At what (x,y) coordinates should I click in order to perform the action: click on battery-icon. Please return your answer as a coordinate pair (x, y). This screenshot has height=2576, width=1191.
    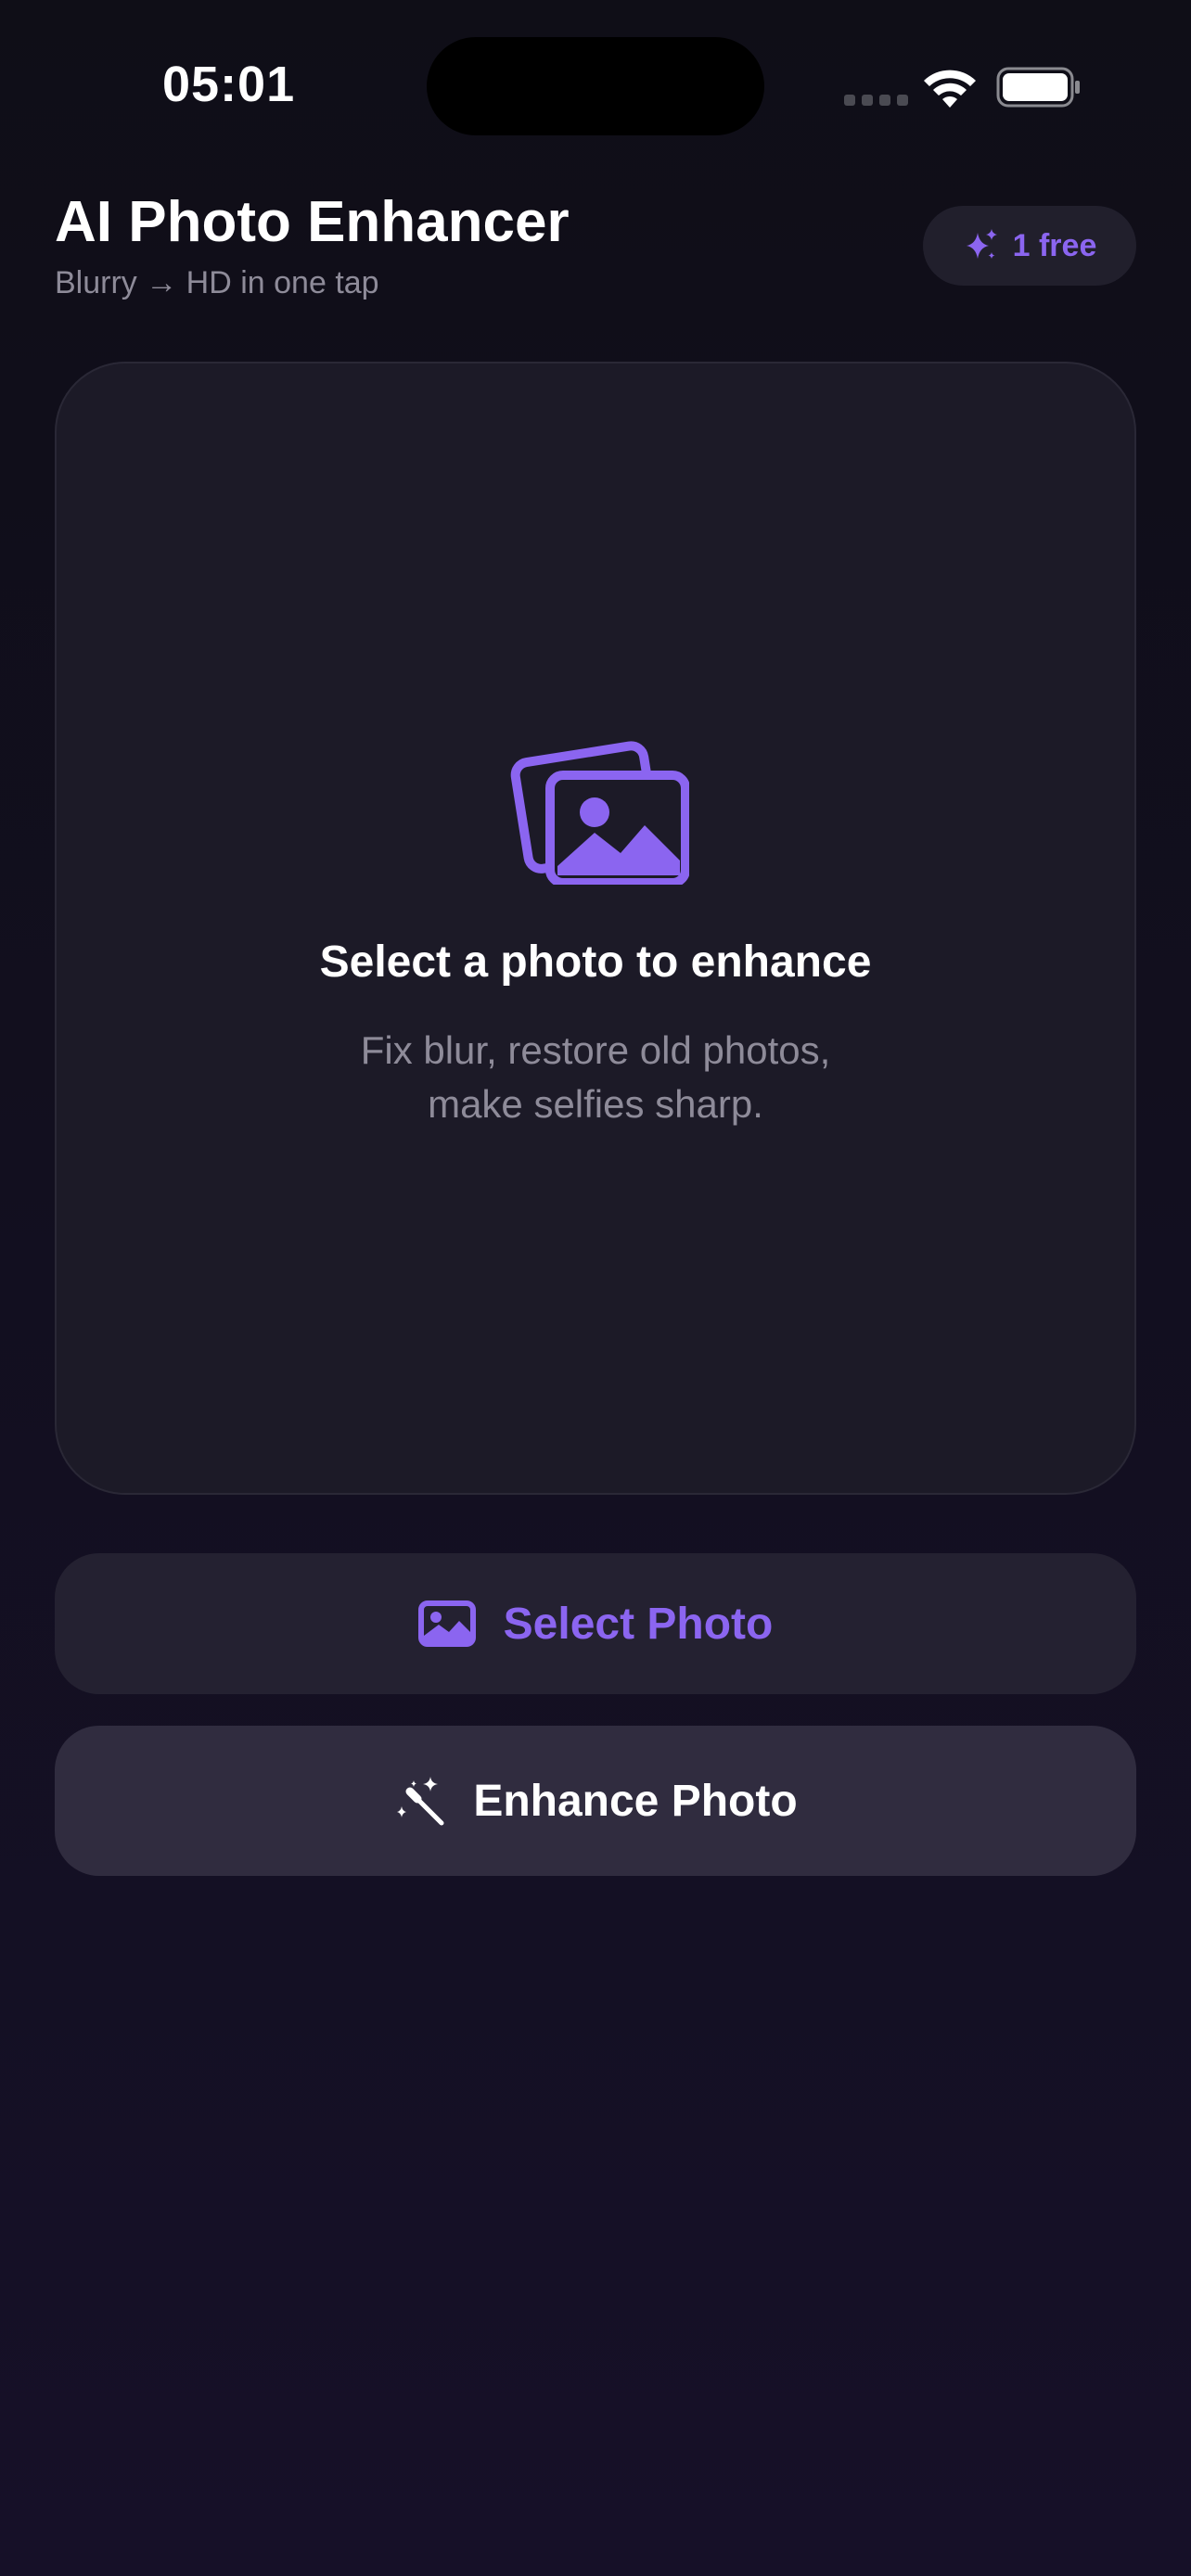
    Looking at the image, I should click on (1038, 87).